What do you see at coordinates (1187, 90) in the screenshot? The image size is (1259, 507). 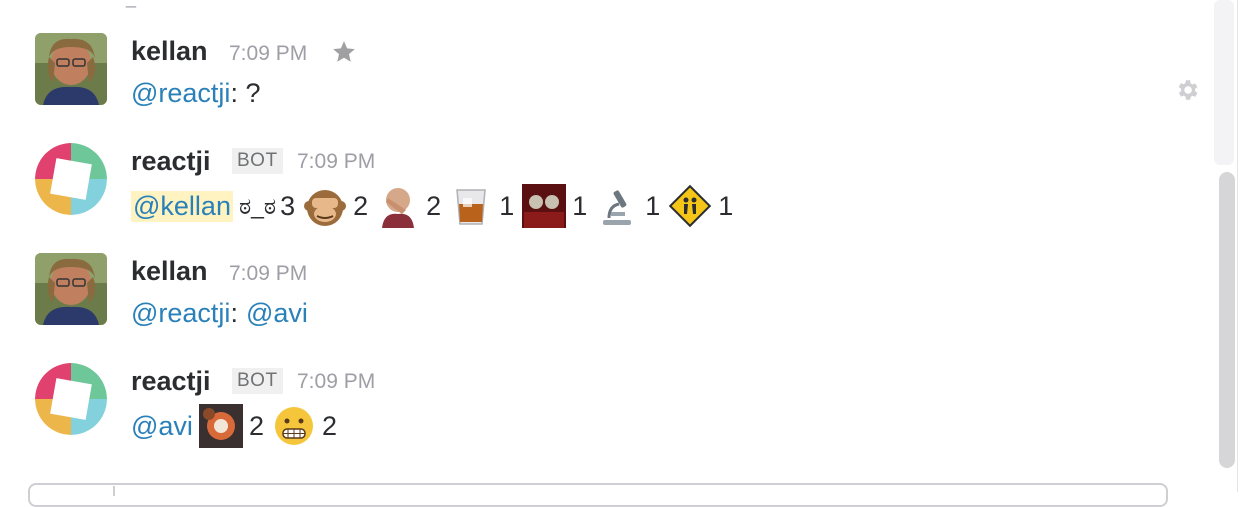 I see `gear-icon` at bounding box center [1187, 90].